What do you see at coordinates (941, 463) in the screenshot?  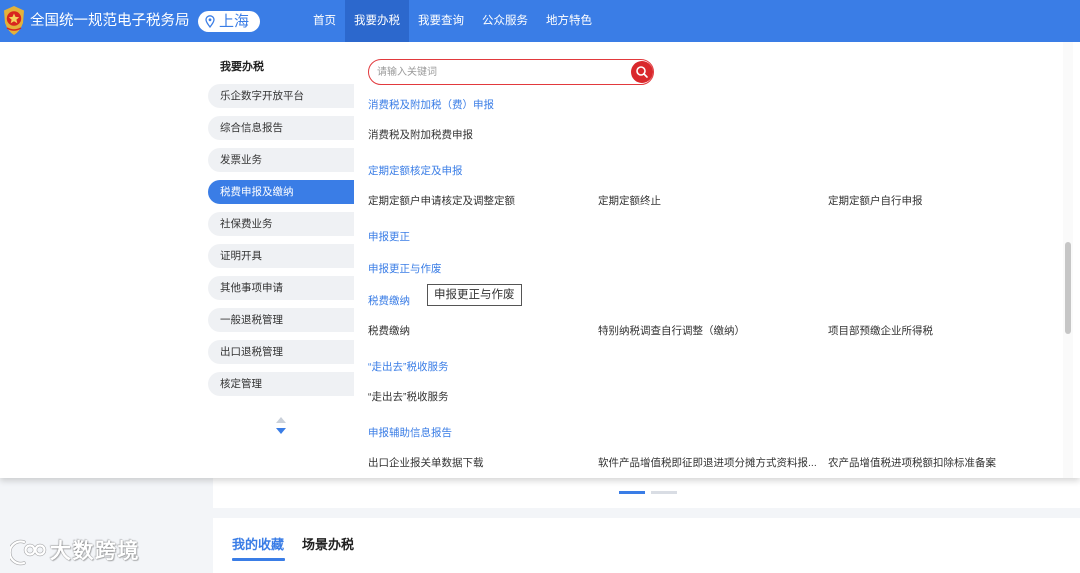 I see `service-link-agri-vat-filing: 农产品增值税进项税额扣除标准备案` at bounding box center [941, 463].